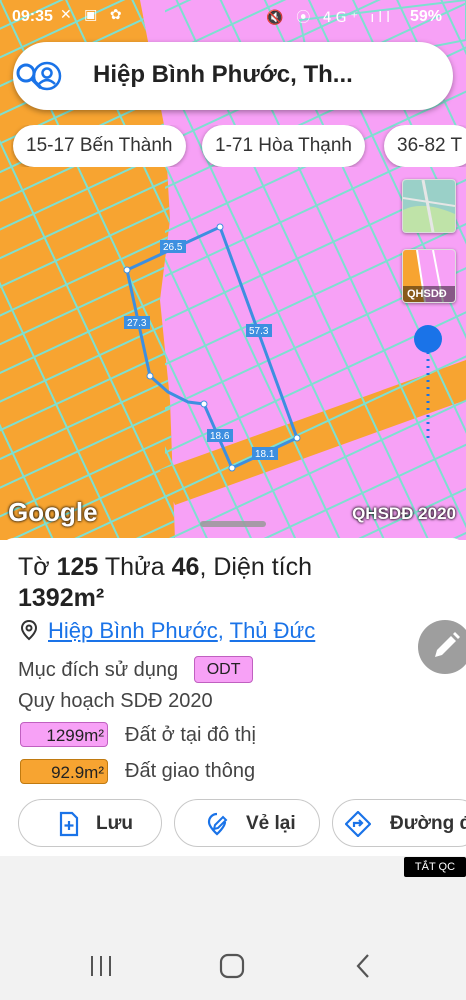  What do you see at coordinates (435, 867) in the screenshot?
I see `disable-ads-button: TẮT QC` at bounding box center [435, 867].